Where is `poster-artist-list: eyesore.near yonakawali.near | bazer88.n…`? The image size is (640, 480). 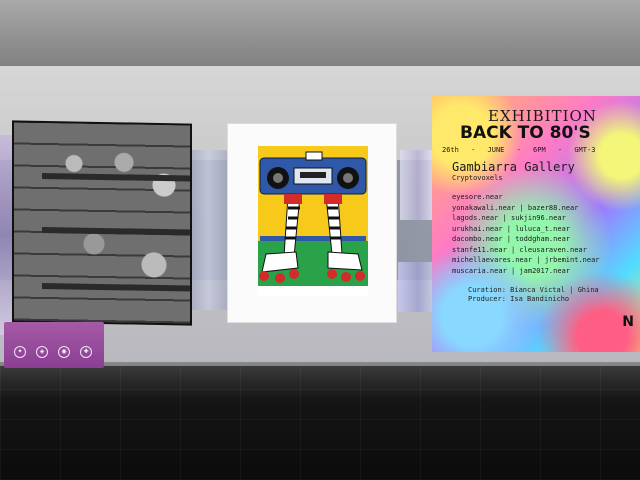 poster-artist-list: eyesore.near yonakawali.near | bazer88.n… is located at coordinates (526, 234).